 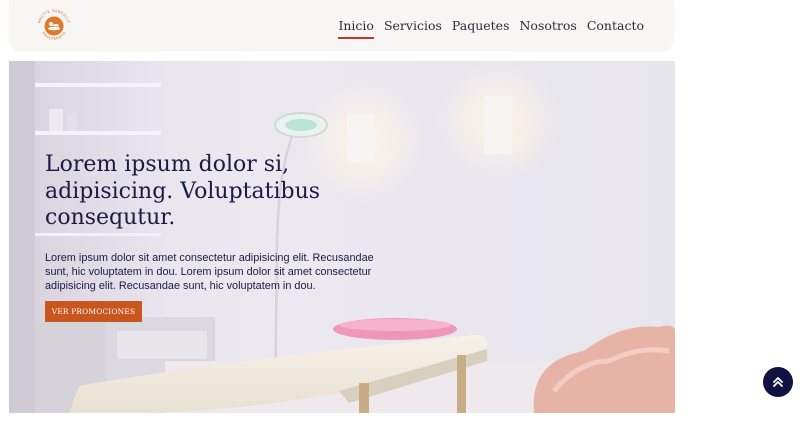 I want to click on nav-item-paquetes: Paquetes, so click(x=481, y=25).